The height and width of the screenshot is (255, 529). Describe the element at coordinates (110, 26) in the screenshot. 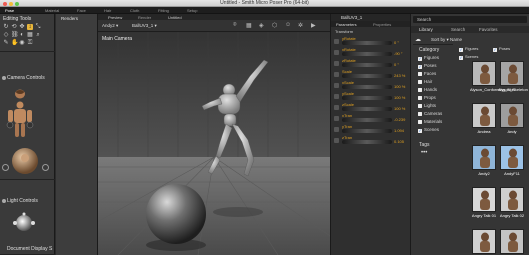

I see `figure-select: Andy2 ▾` at that location.